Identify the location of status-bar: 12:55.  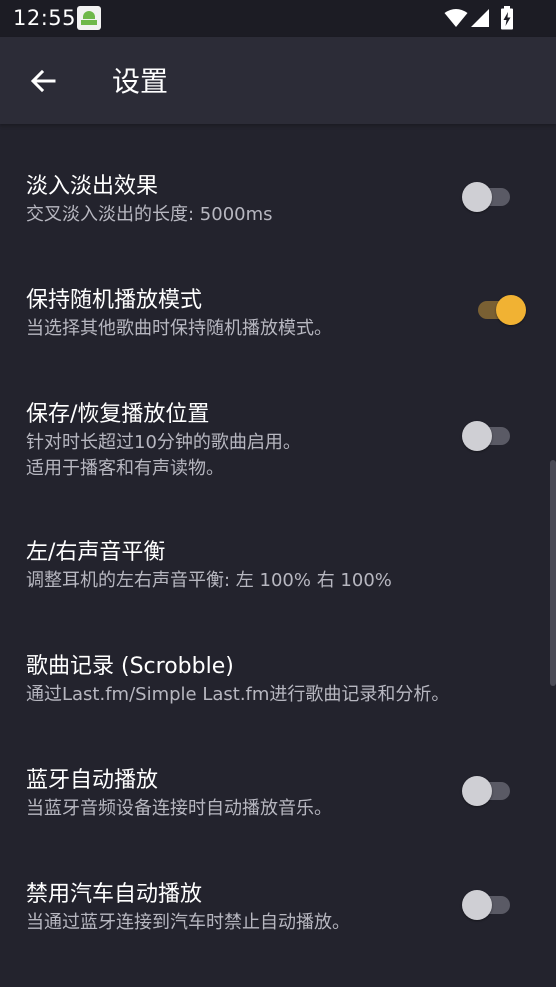
(278, 18).